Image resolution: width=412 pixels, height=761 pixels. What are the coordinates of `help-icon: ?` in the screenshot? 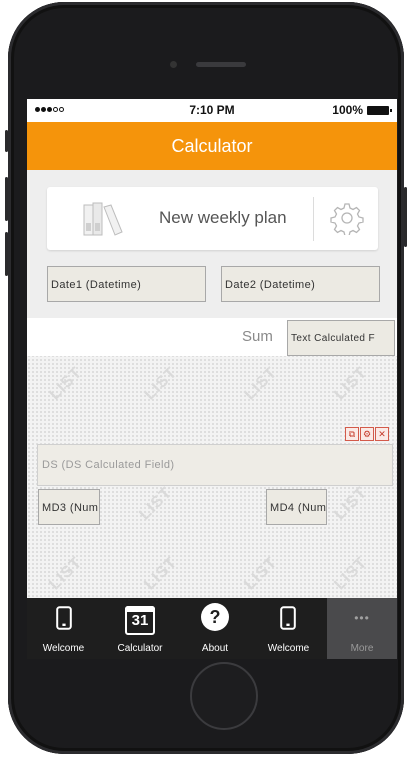 It's located at (215, 617).